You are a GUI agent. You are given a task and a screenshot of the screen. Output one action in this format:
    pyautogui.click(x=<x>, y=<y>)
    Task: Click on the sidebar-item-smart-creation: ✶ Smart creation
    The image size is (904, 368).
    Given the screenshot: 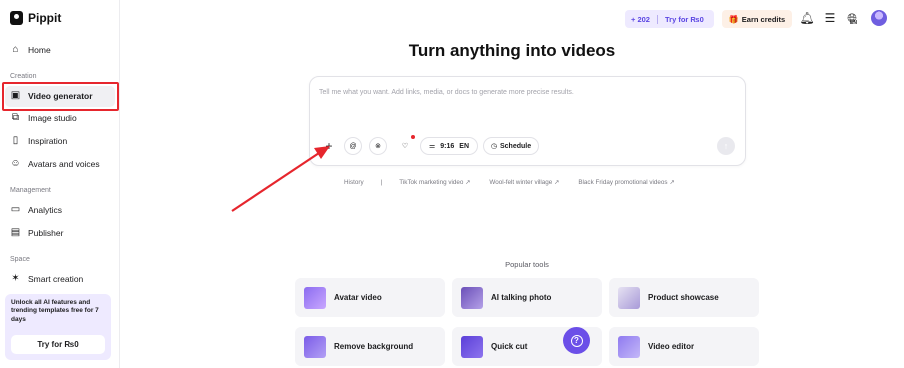 What is the action you would take?
    pyautogui.click(x=46, y=279)
    